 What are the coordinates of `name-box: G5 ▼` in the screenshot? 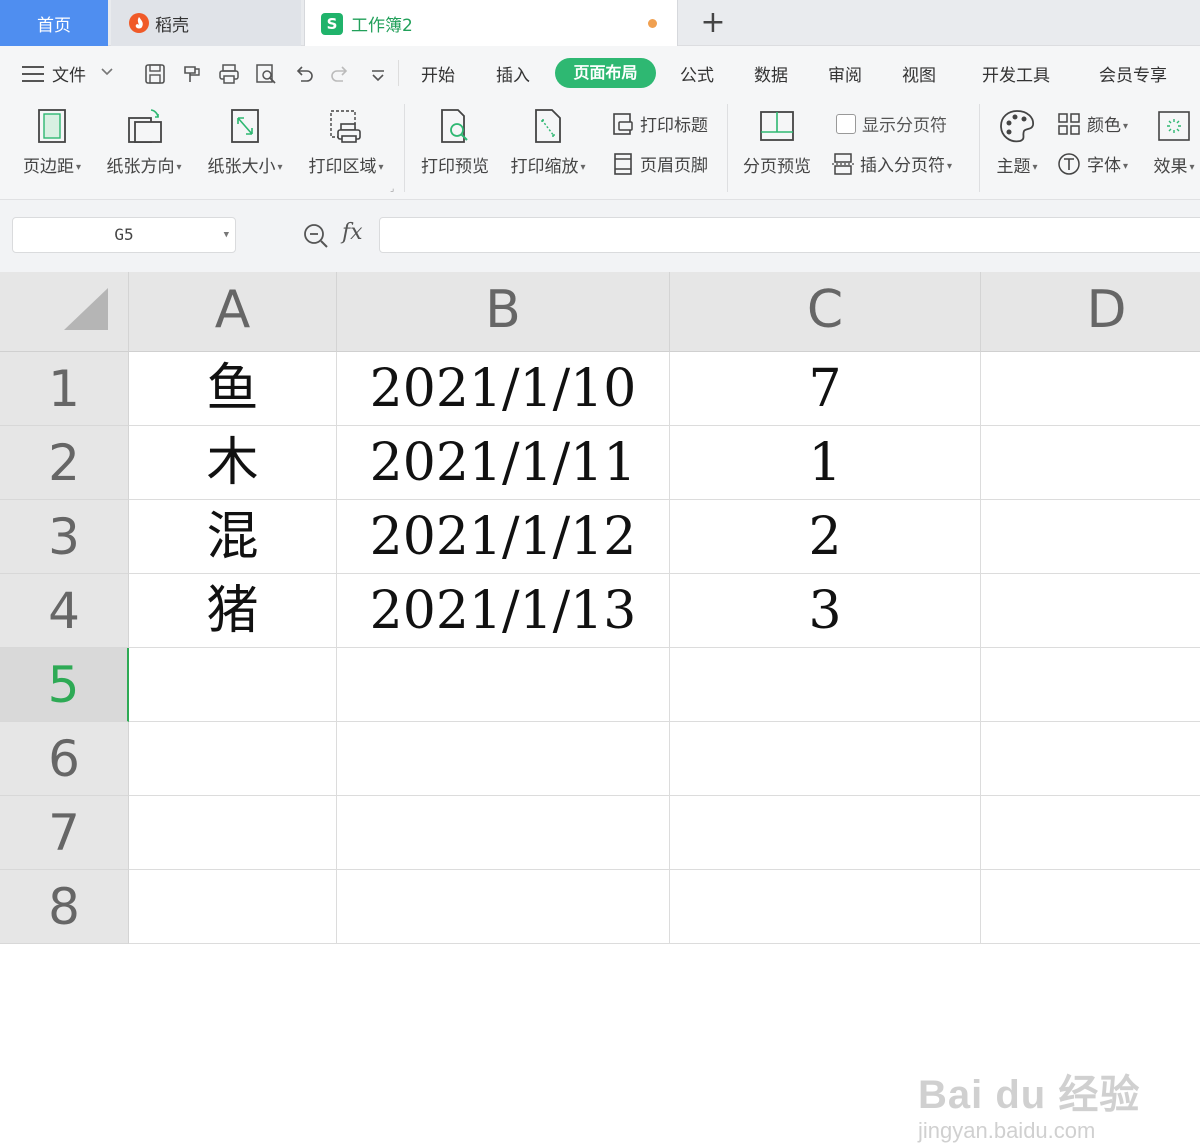 It's located at (124, 235).